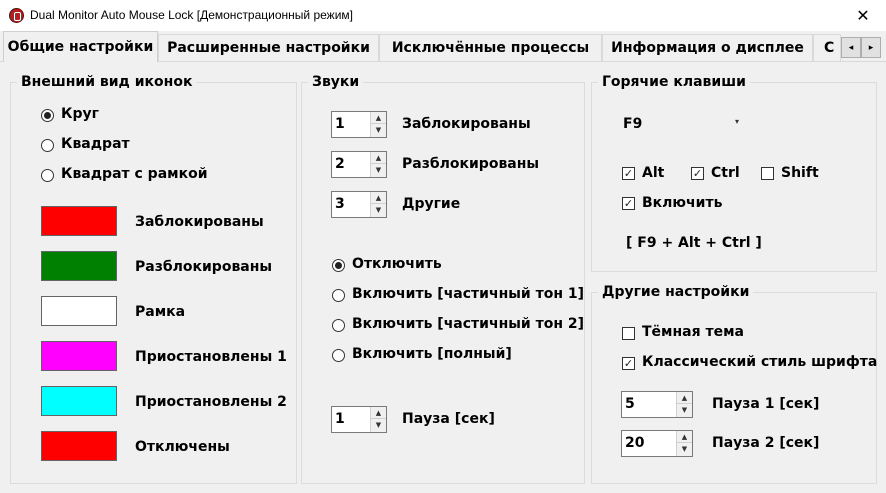 This screenshot has height=493, width=886. What do you see at coordinates (268, 47) in the screenshot?
I see `tab-advanced-settings: Расширенные настройки` at bounding box center [268, 47].